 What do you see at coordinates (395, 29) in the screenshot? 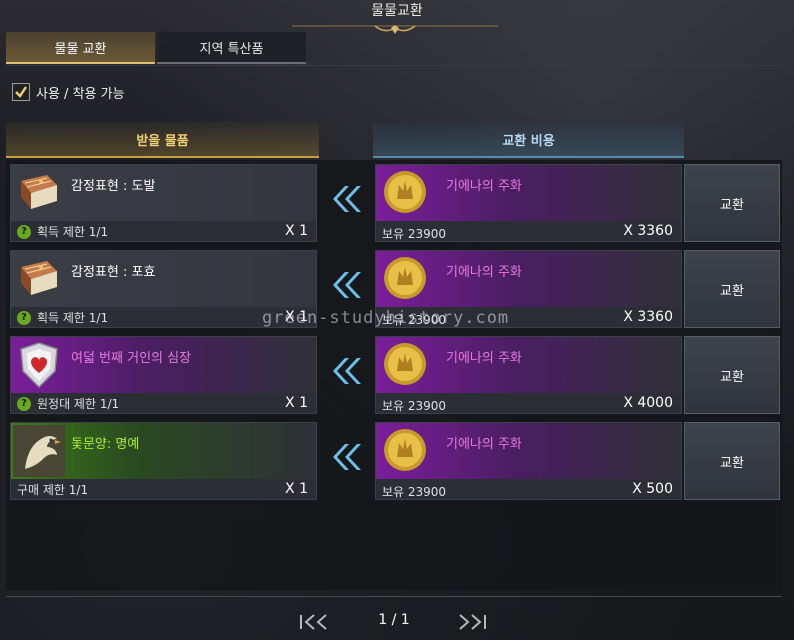
I see `title-ornament-icon` at bounding box center [395, 29].